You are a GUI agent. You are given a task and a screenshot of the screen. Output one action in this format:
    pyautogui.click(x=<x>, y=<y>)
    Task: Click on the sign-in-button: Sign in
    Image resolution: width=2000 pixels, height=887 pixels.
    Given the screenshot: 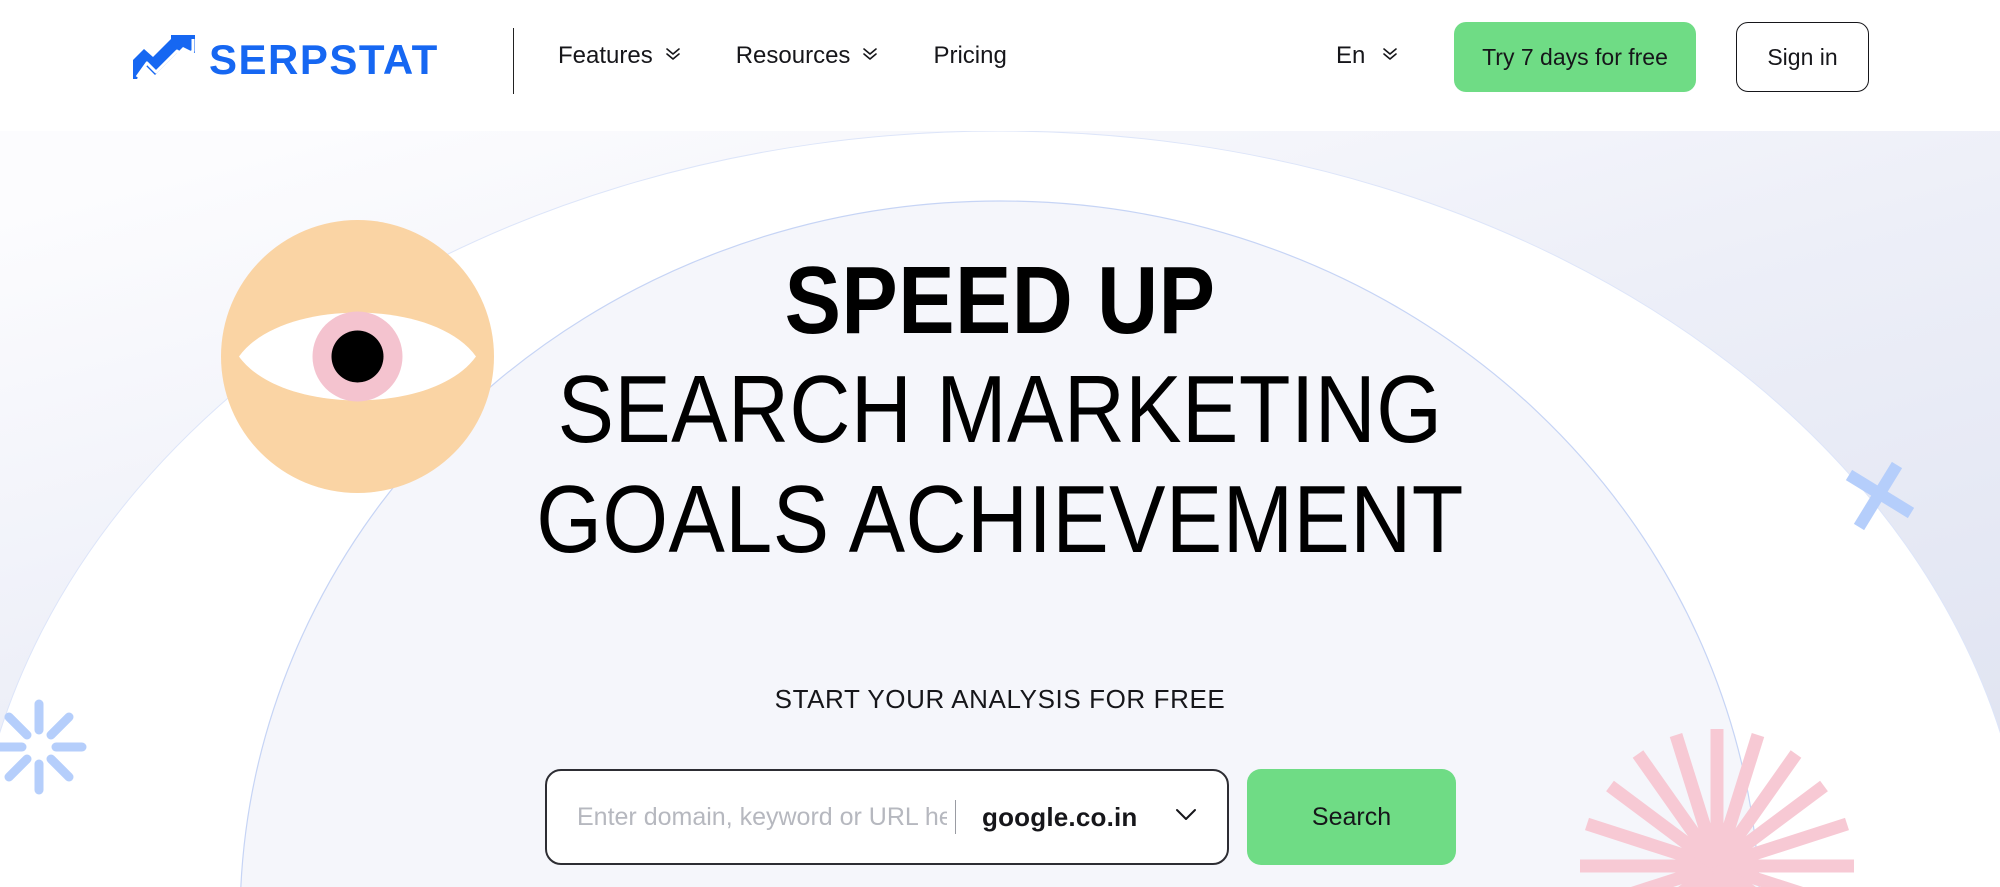 What is the action you would take?
    pyautogui.click(x=1802, y=57)
    